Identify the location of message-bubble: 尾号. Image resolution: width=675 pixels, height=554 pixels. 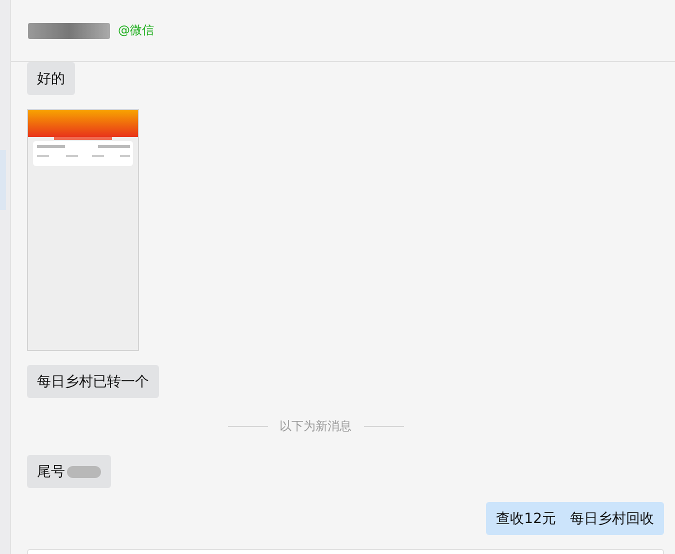
(69, 471).